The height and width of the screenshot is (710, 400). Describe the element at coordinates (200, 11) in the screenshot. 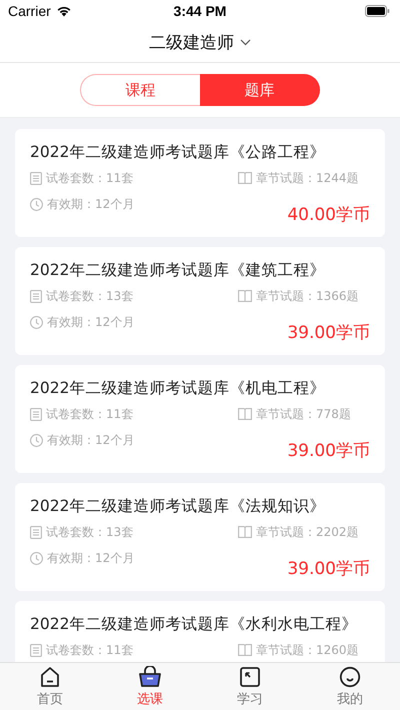

I see `status-time: 3:44 PM` at that location.